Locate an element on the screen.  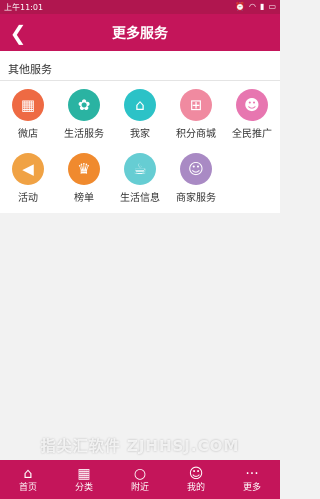
bottom-nav: ⌂ 首页 ▦ 分类 ○ 附近 ☺ 我的 ··· 更多 is located at coordinates (140, 479).